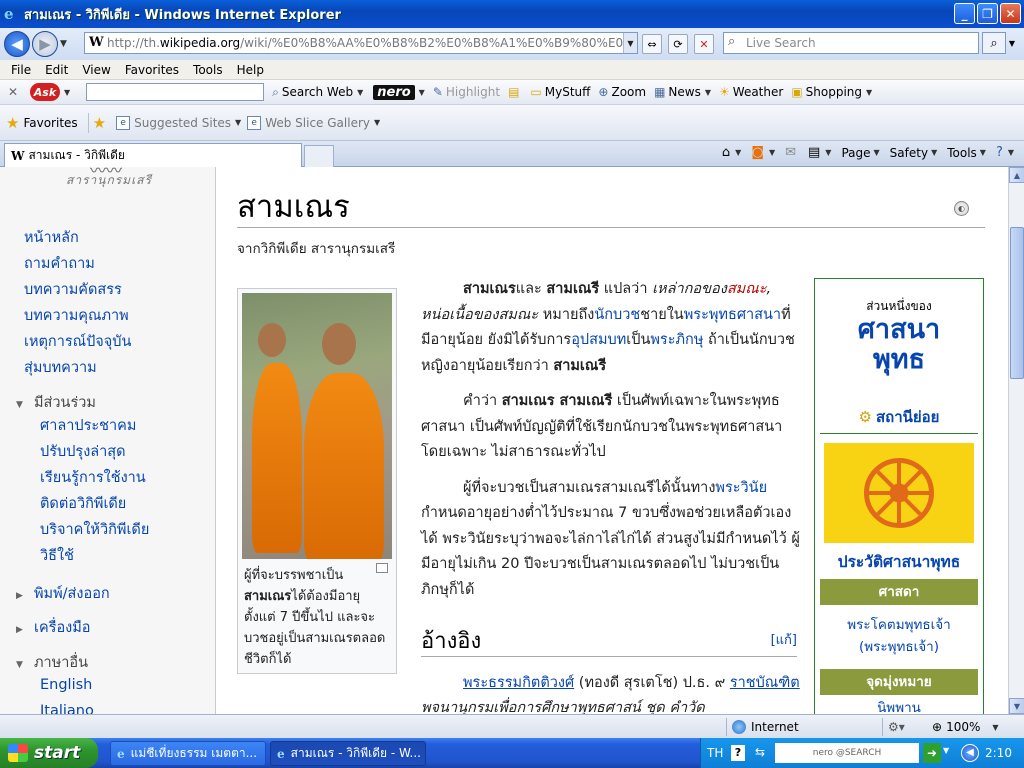 Image resolution: width=1024 pixels, height=768 pixels. Describe the element at coordinates (682, 92) in the screenshot. I see `news-button: ▦ News ▼` at that location.